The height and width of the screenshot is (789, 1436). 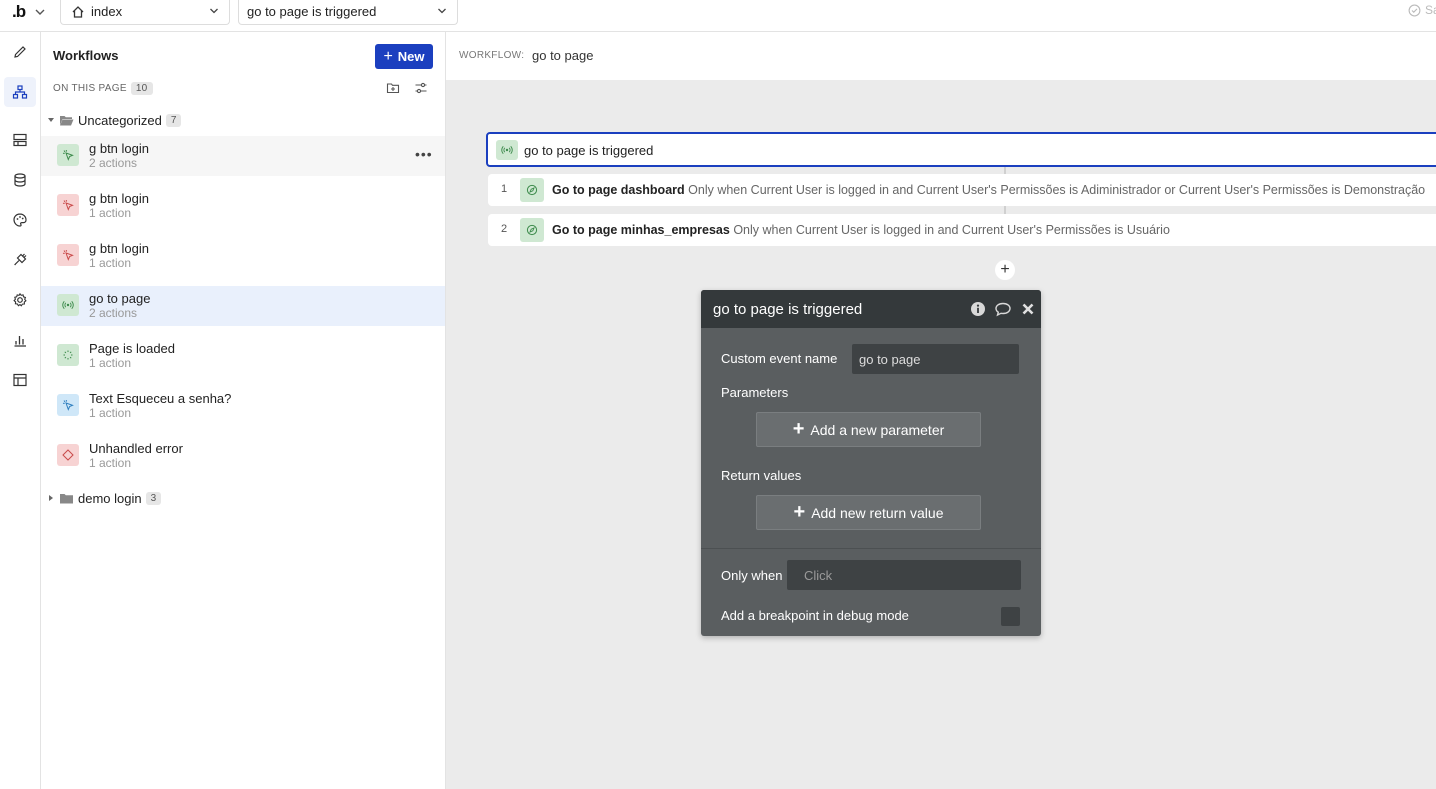 What do you see at coordinates (160, 398) in the screenshot?
I see `workflow-item-name: Text Esqueceu a senha?` at bounding box center [160, 398].